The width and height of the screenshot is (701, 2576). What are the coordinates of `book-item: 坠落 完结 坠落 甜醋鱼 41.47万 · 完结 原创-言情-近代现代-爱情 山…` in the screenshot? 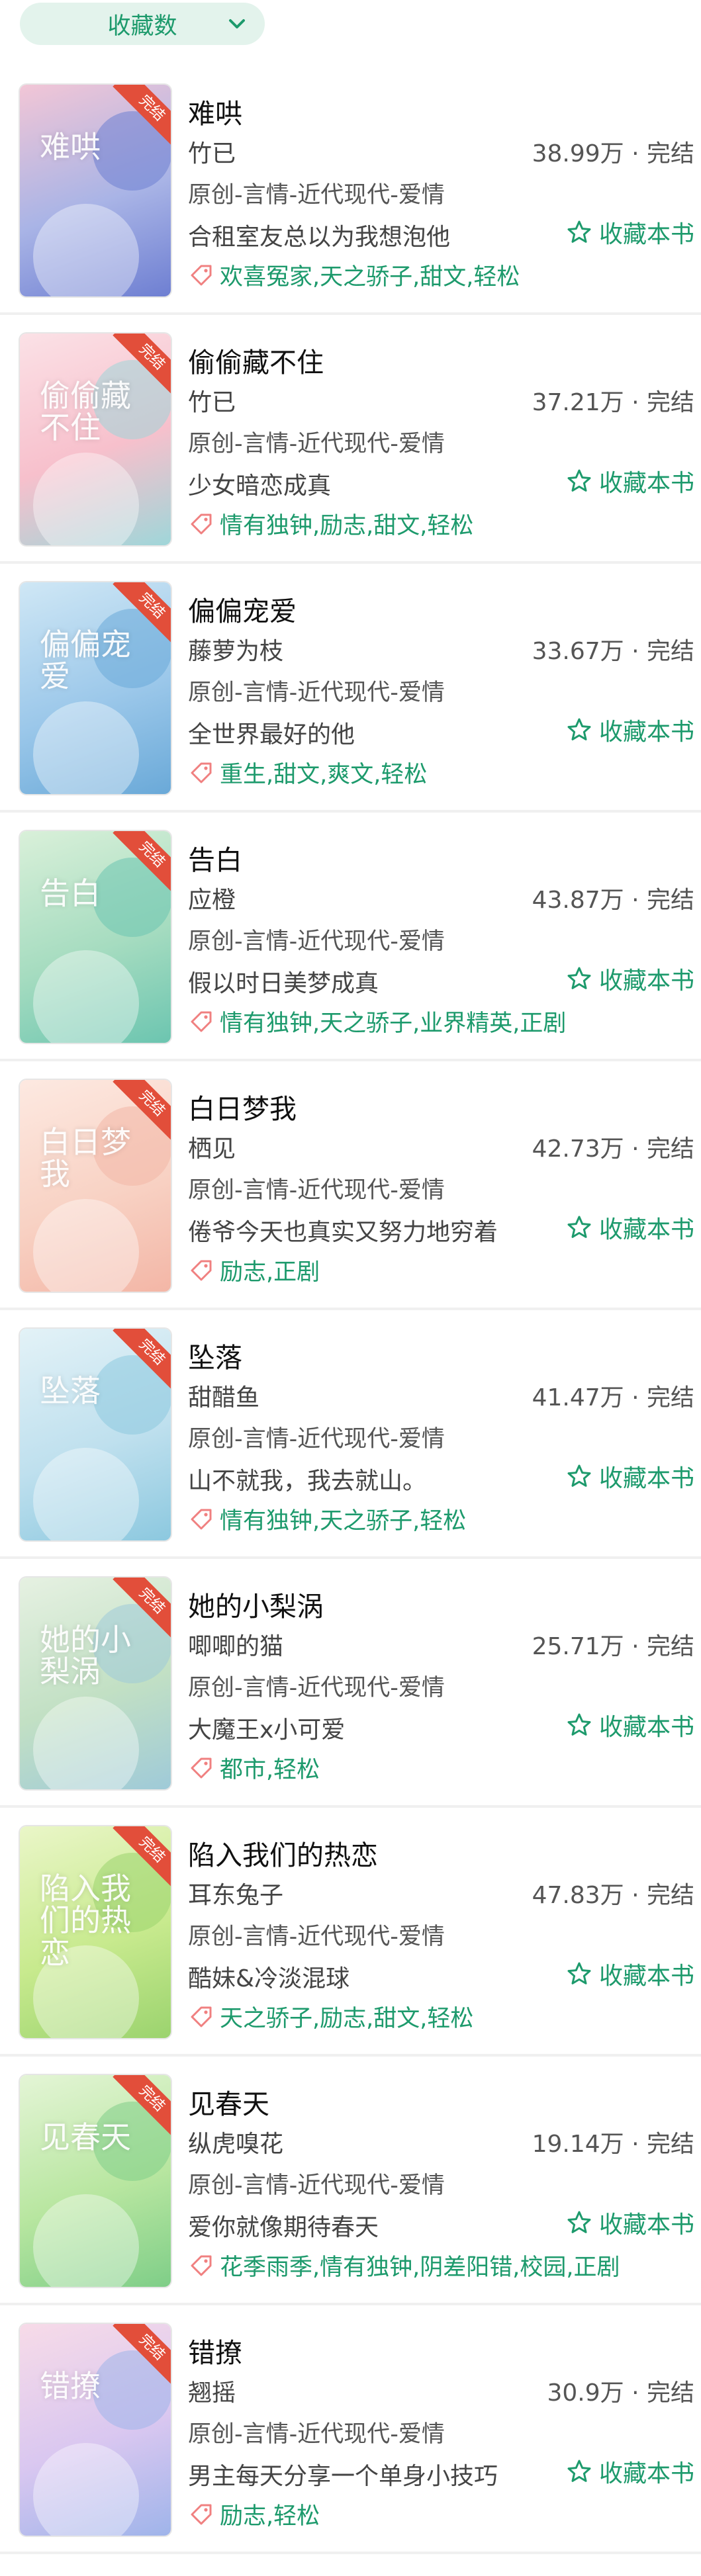 It's located at (350, 1434).